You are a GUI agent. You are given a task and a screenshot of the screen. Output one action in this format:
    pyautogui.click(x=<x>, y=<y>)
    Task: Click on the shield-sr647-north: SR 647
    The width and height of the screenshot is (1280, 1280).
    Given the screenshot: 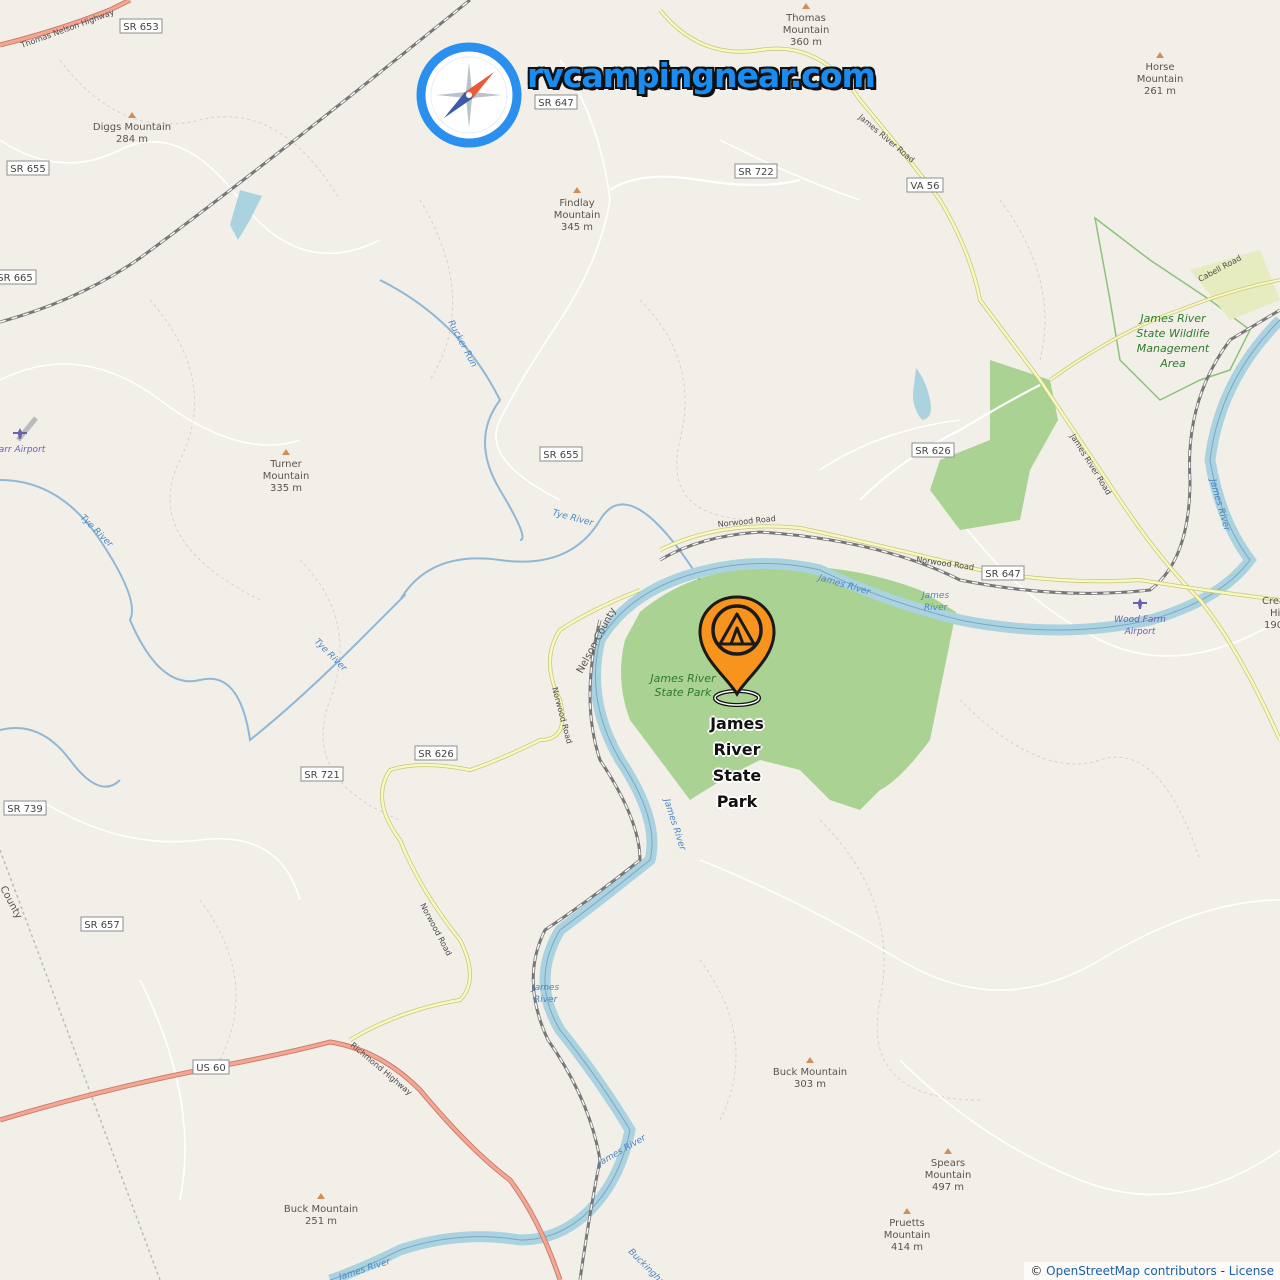 What is the action you would take?
    pyautogui.click(x=556, y=102)
    